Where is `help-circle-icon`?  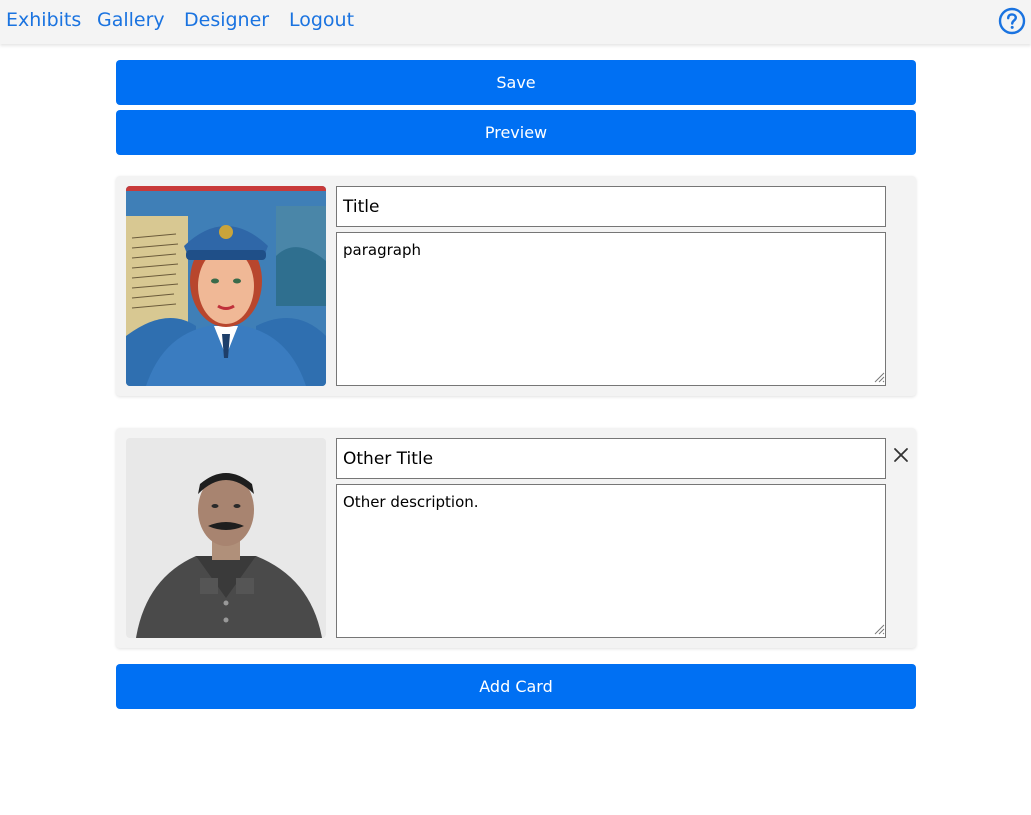
help-circle-icon is located at coordinates (1012, 21).